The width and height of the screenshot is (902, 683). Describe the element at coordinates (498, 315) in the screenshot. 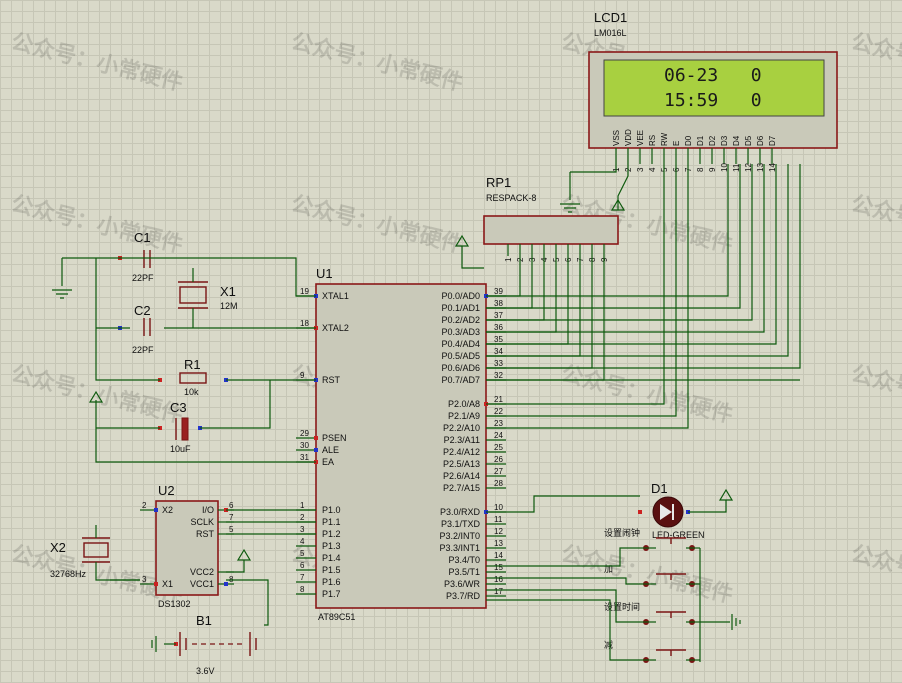

I see `u1-pin-number: 37` at that location.